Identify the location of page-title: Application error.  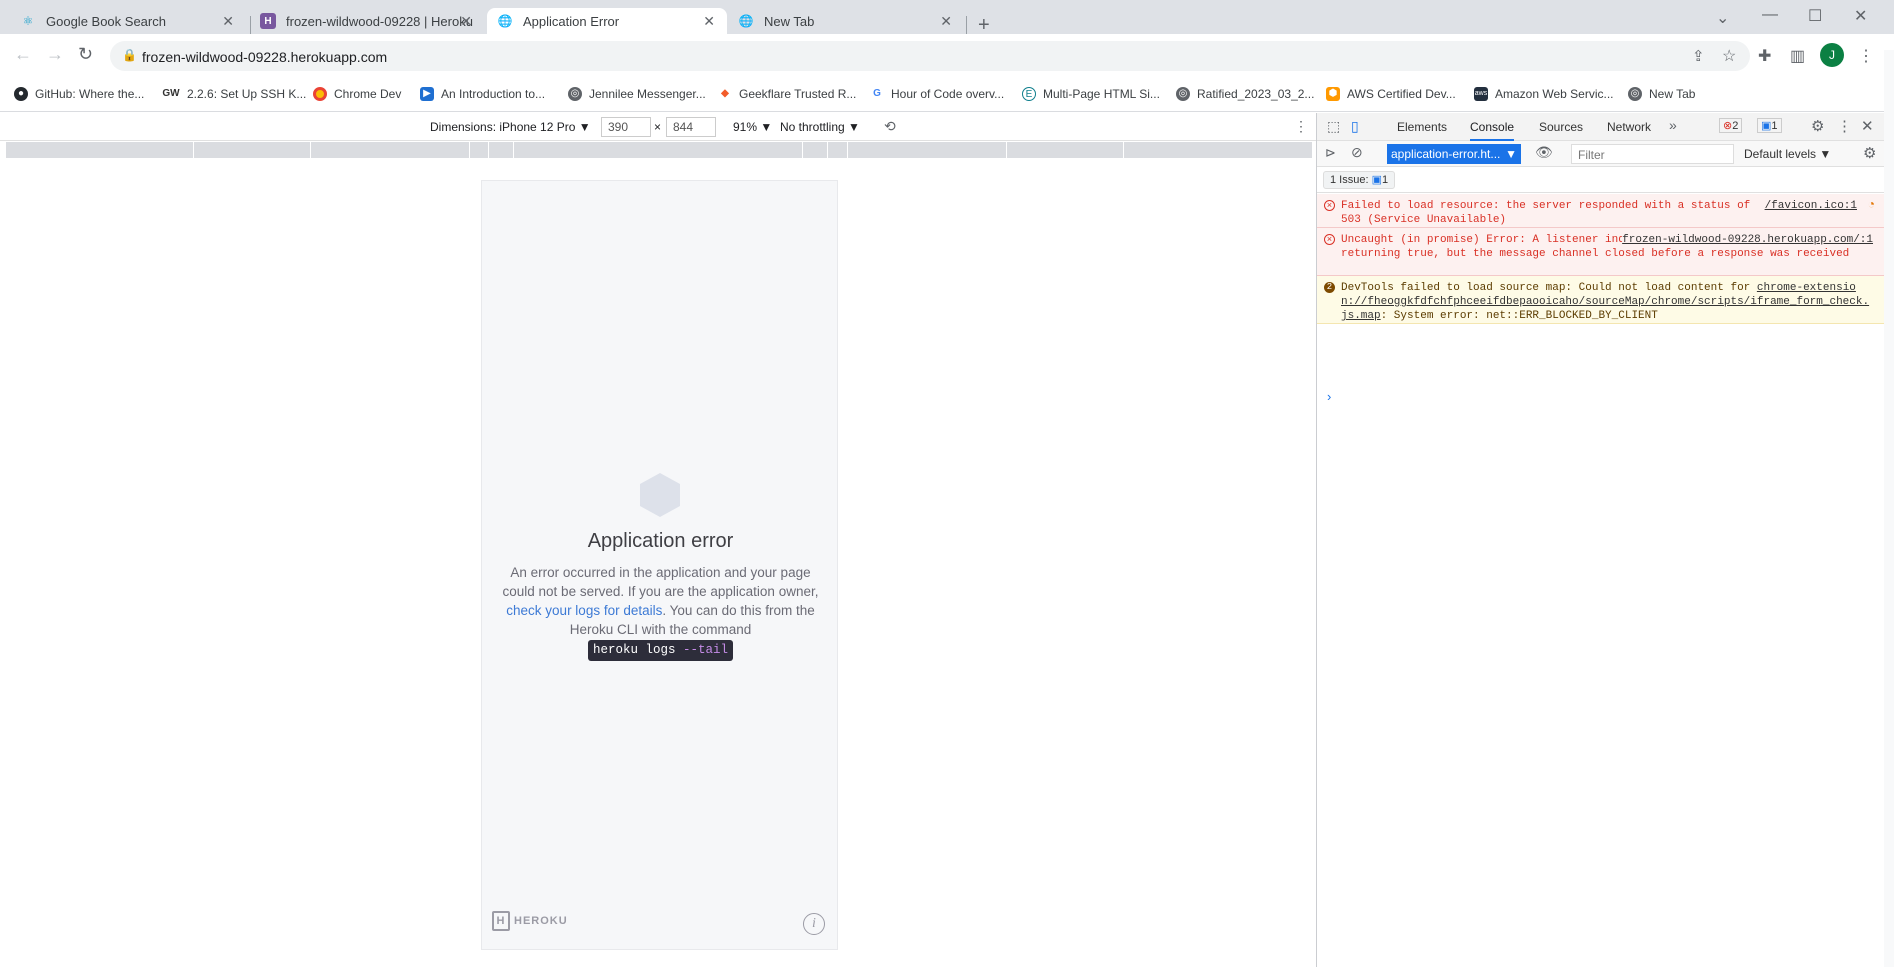
(660, 541).